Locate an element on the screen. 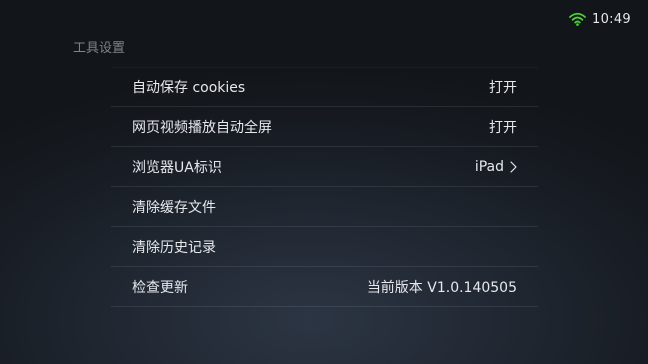  setting-label: 自动保存 cookies is located at coordinates (189, 88).